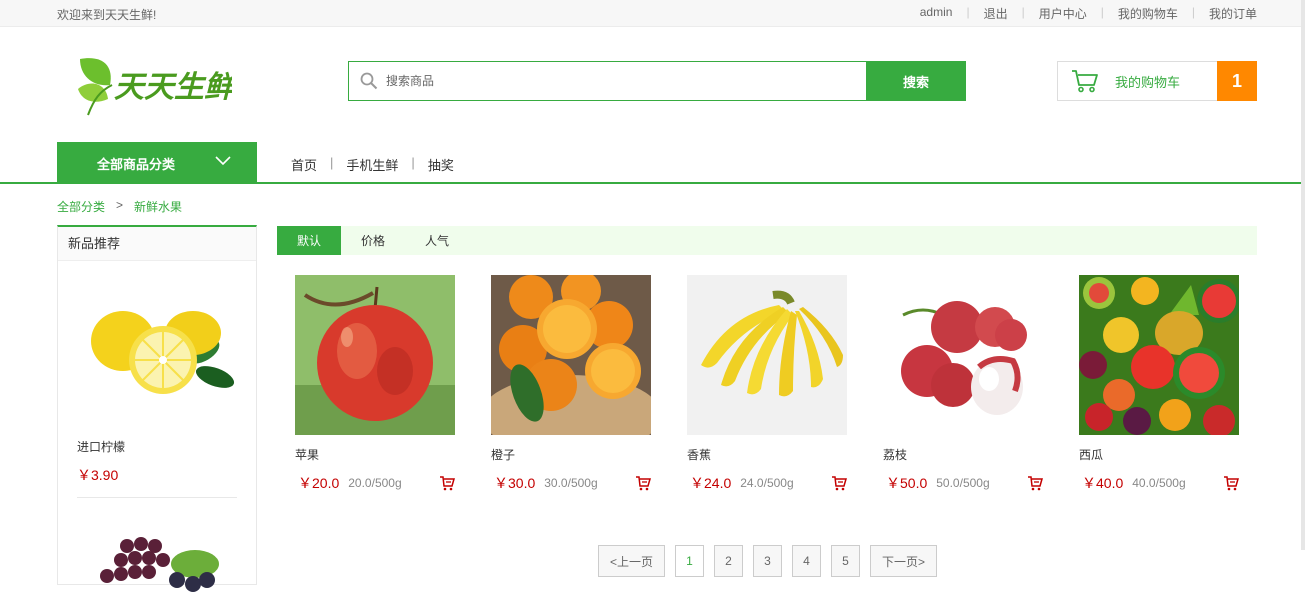 The image size is (1305, 607). I want to click on search-button: 搜索, so click(916, 81).